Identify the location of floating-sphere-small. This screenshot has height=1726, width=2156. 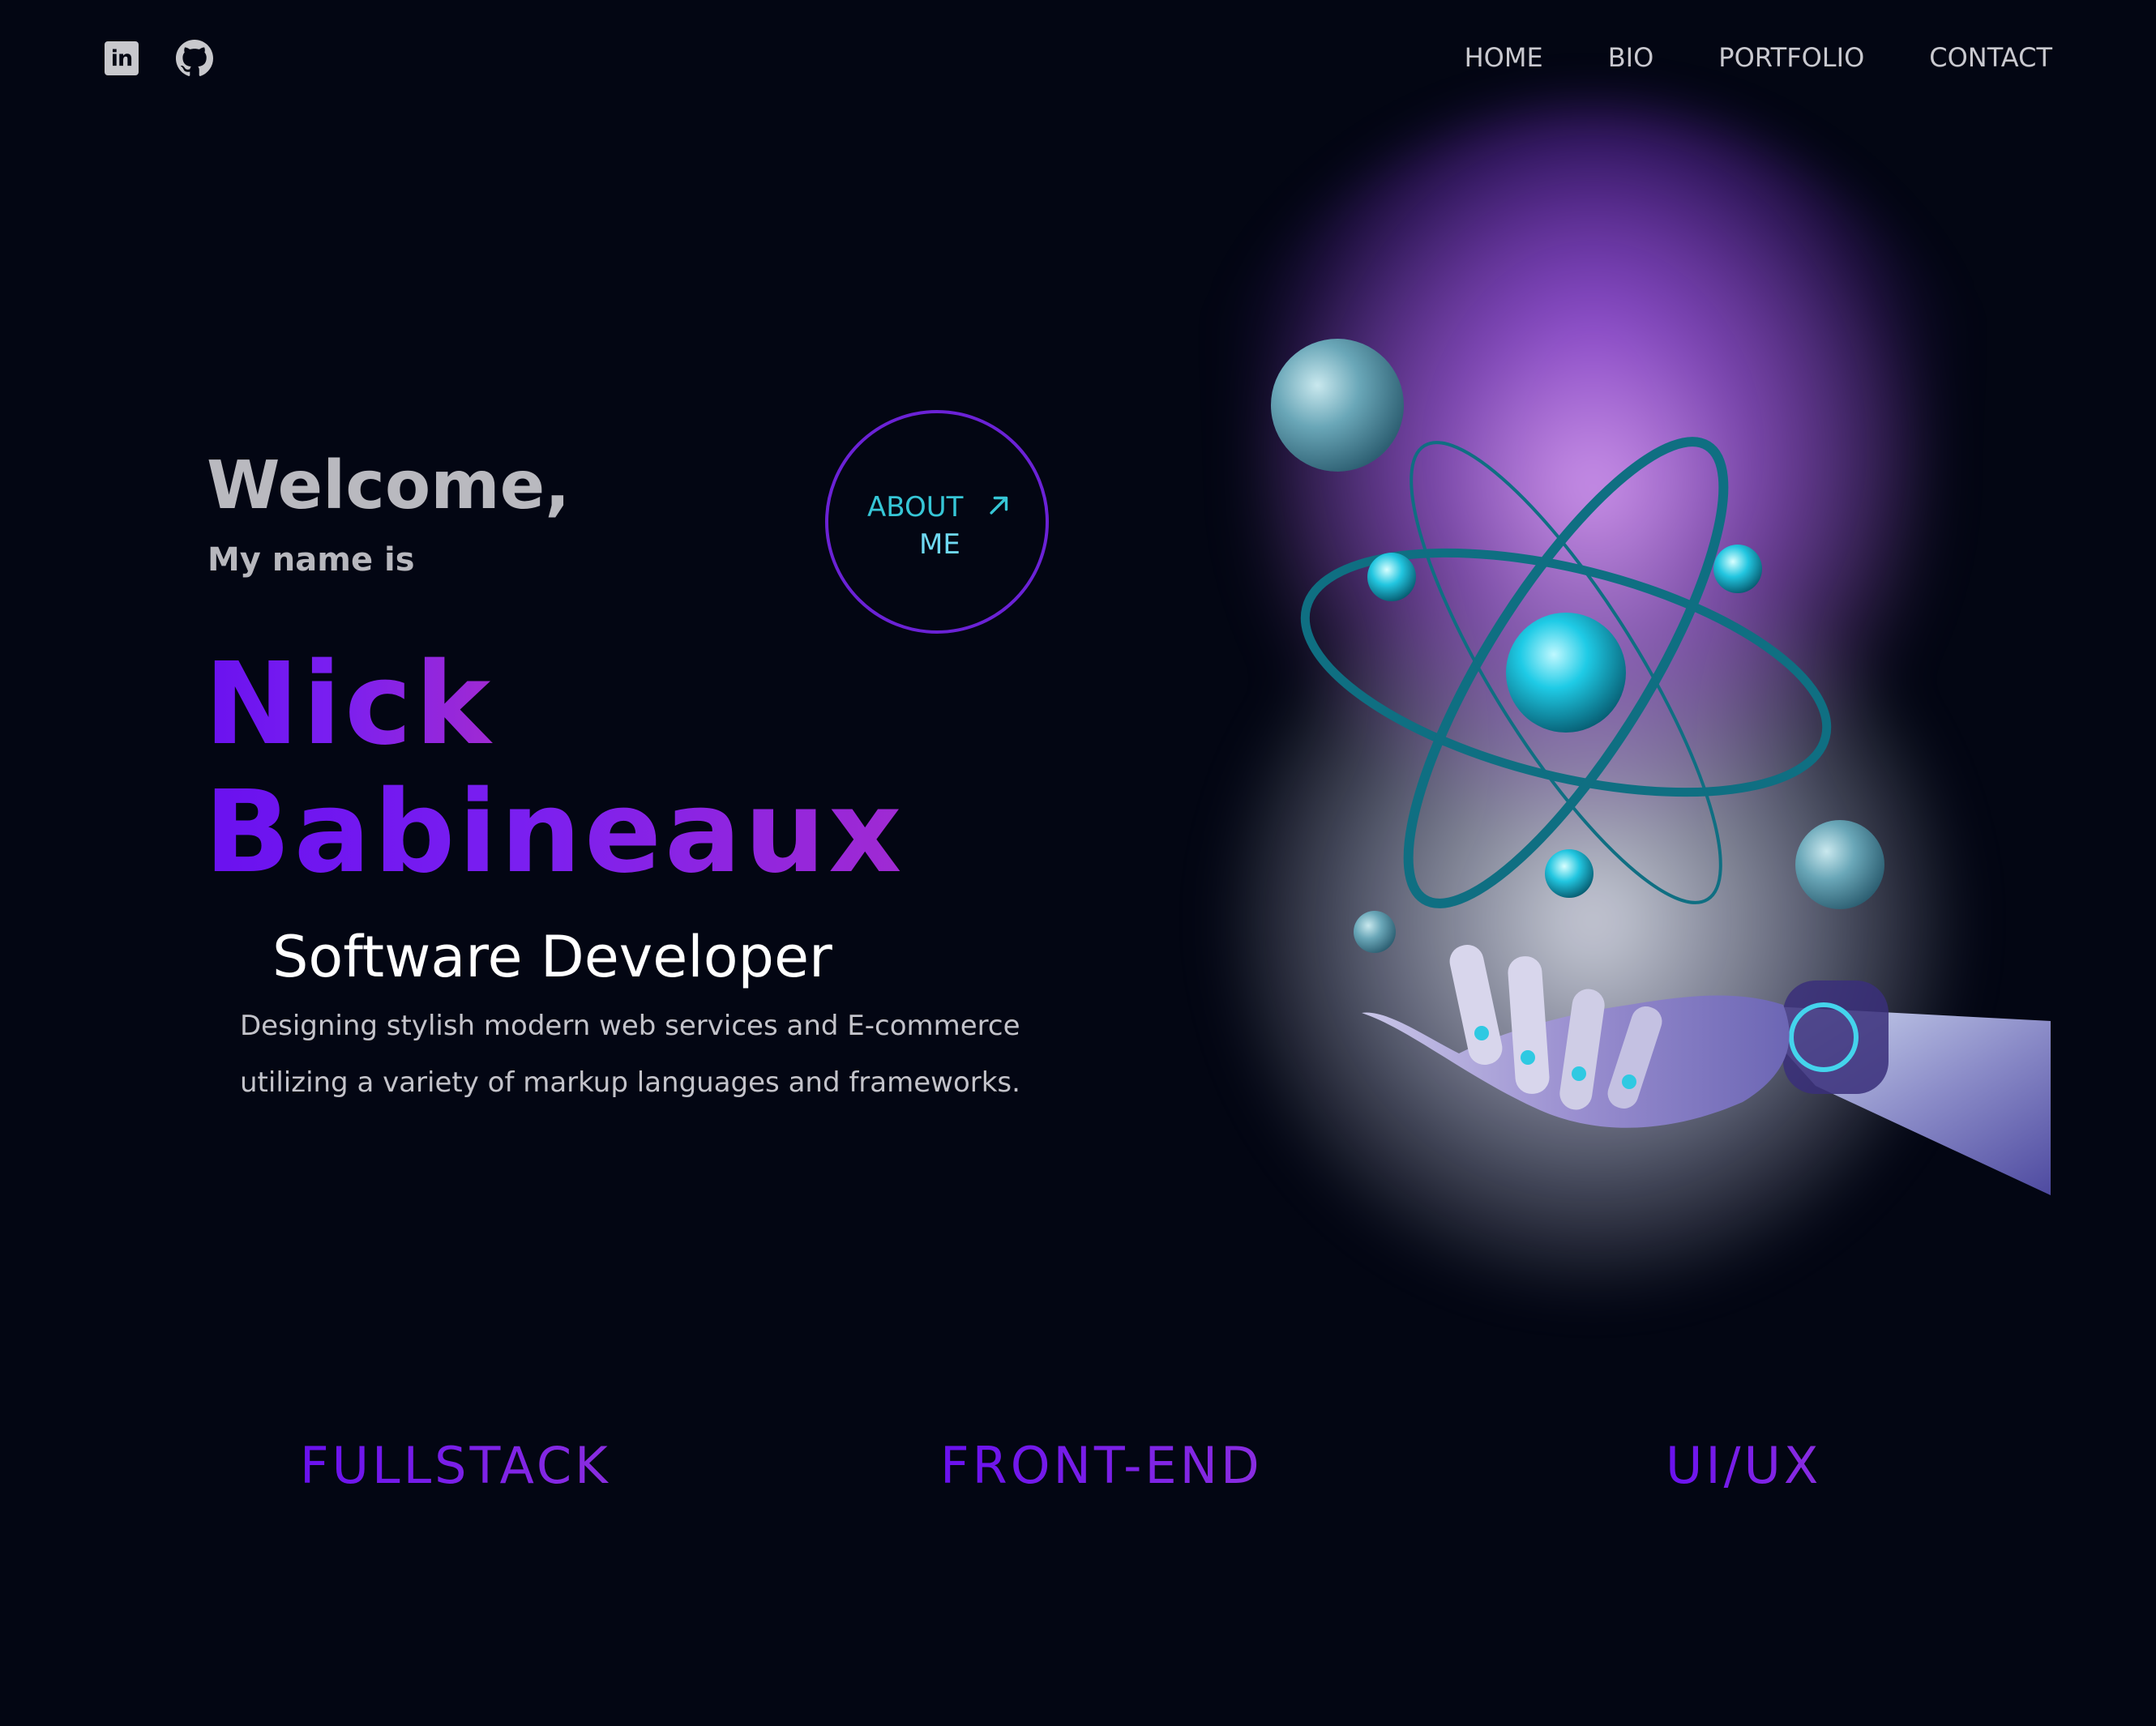
(1375, 932).